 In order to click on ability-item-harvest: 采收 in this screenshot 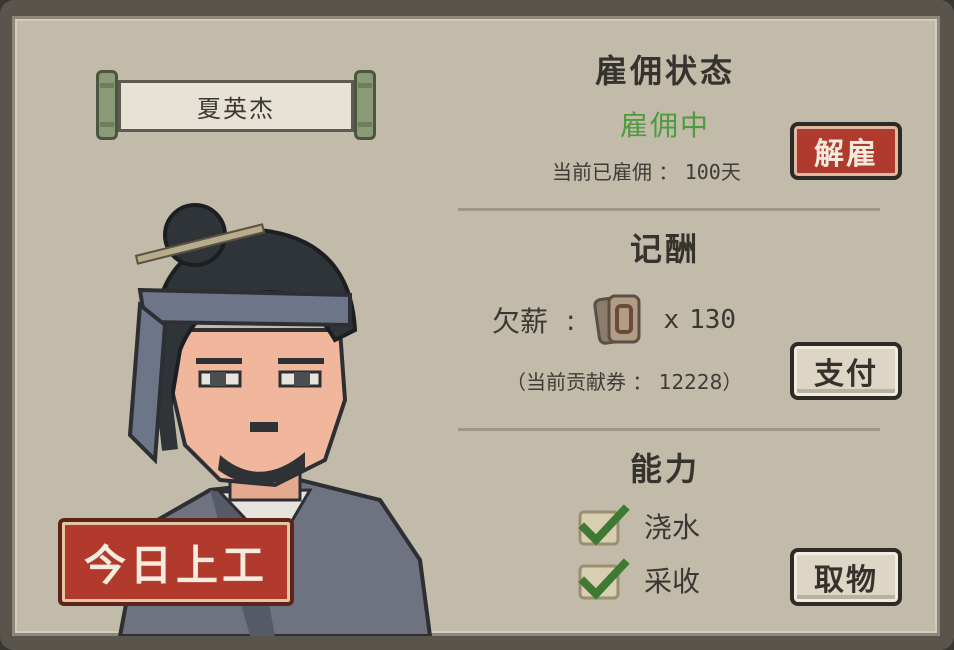, I will do `click(638, 580)`.